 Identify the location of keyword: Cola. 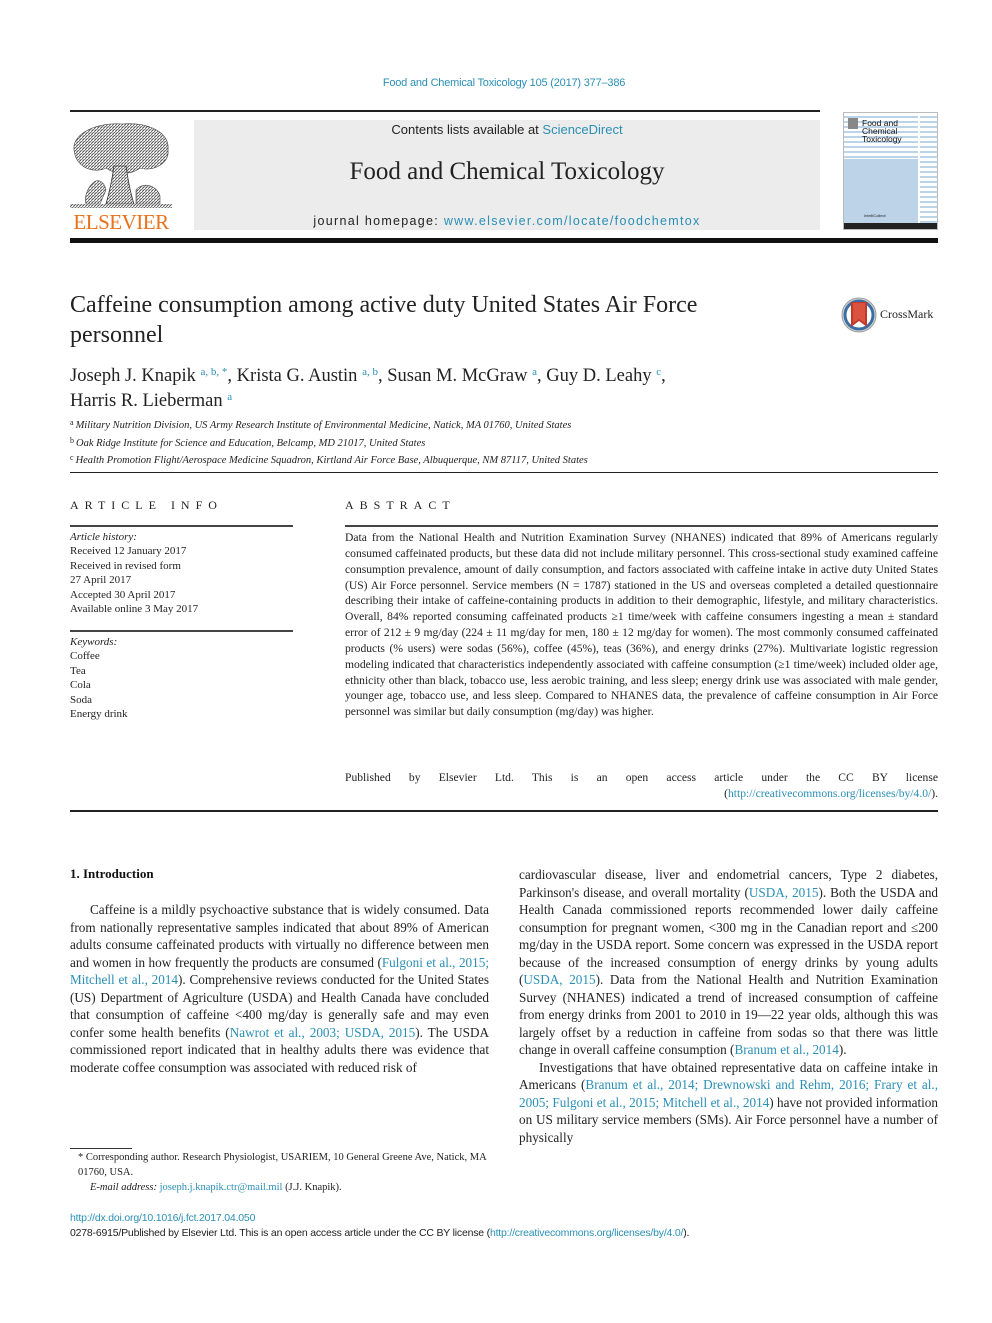
(80, 685).